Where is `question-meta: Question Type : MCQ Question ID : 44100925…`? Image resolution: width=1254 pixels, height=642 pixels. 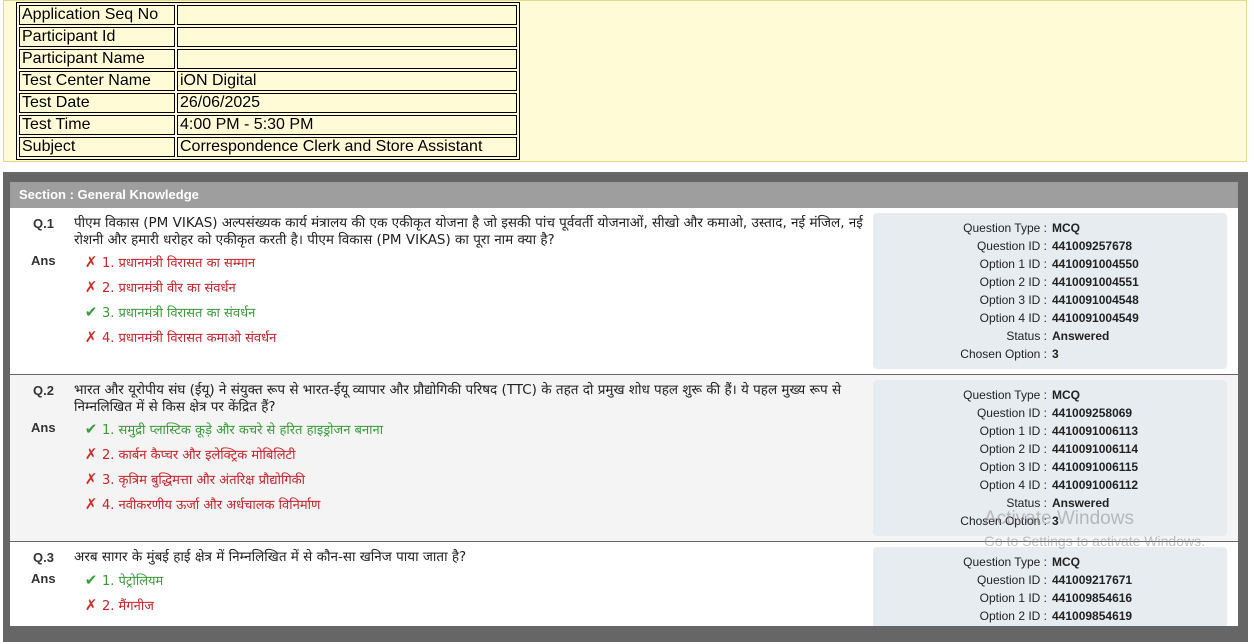 question-meta: Question Type : MCQ Question ID : 44100925… is located at coordinates (1050, 291).